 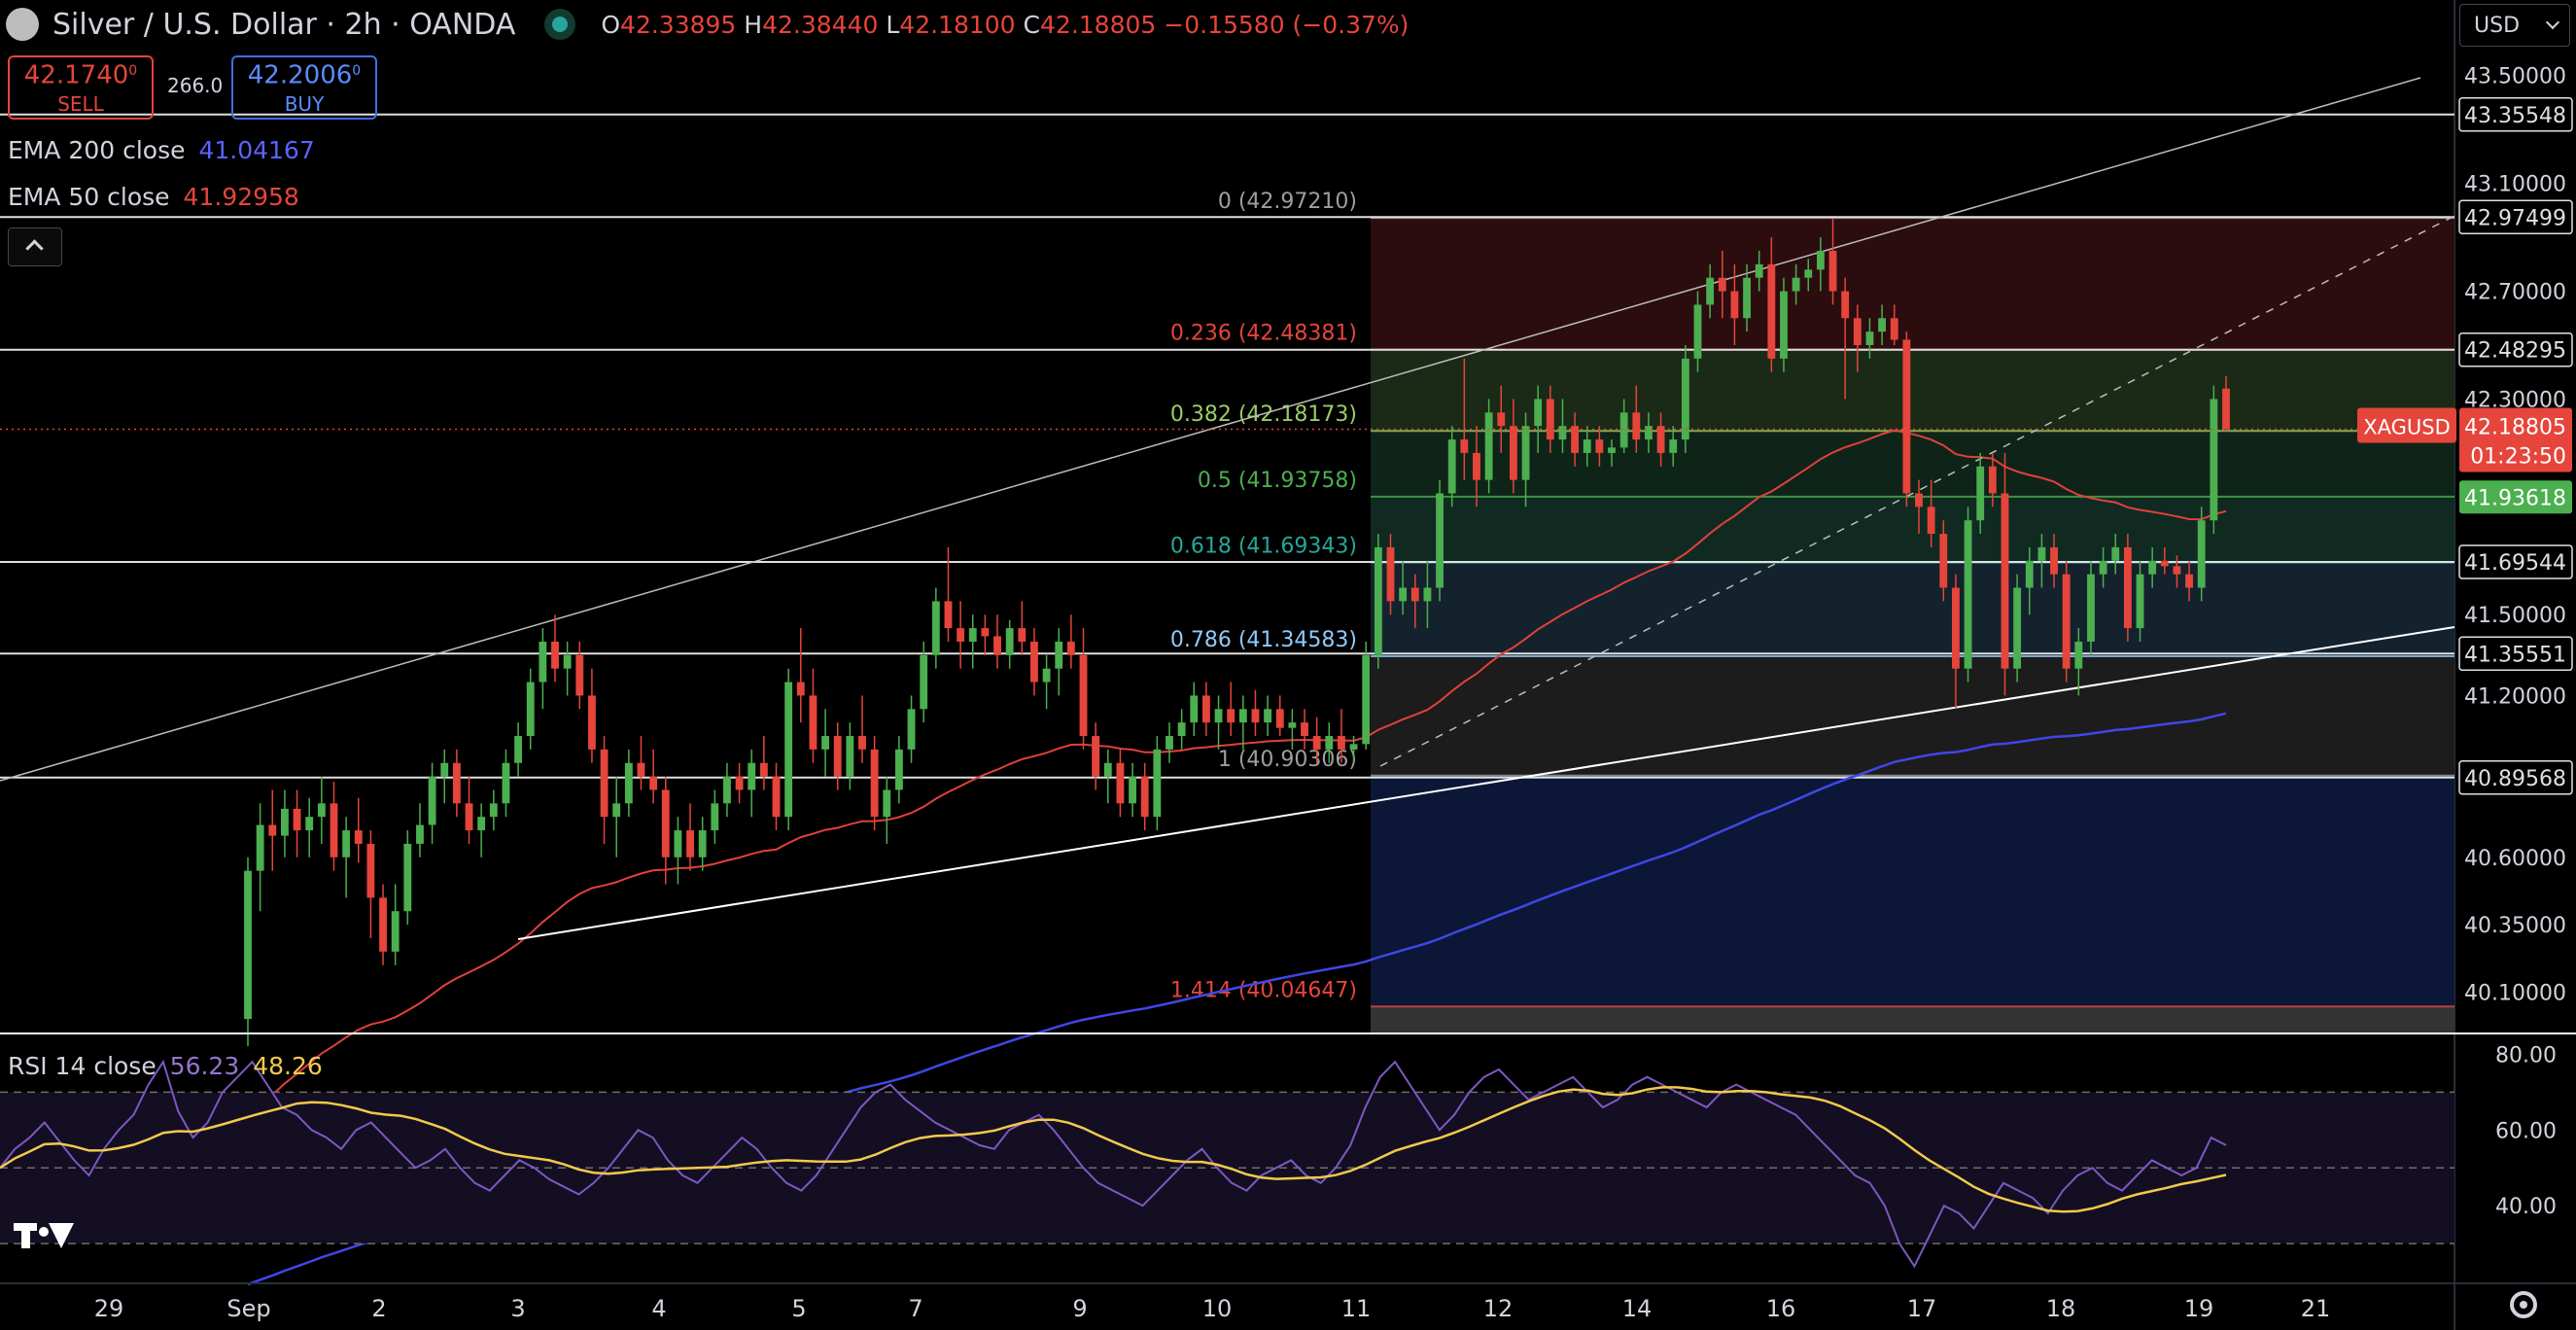 I want to click on gear-icon, so click(x=2523, y=1304).